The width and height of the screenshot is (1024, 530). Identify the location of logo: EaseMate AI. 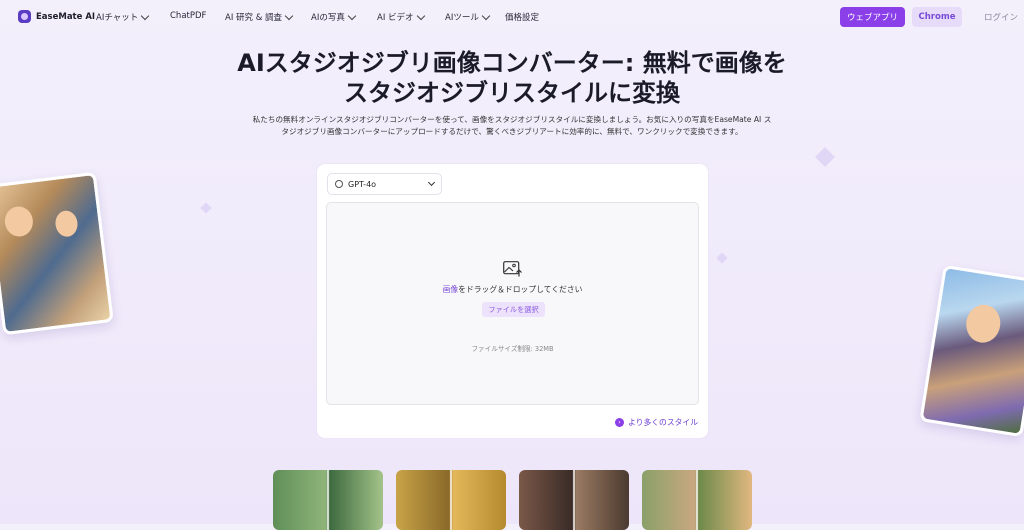
(56, 16).